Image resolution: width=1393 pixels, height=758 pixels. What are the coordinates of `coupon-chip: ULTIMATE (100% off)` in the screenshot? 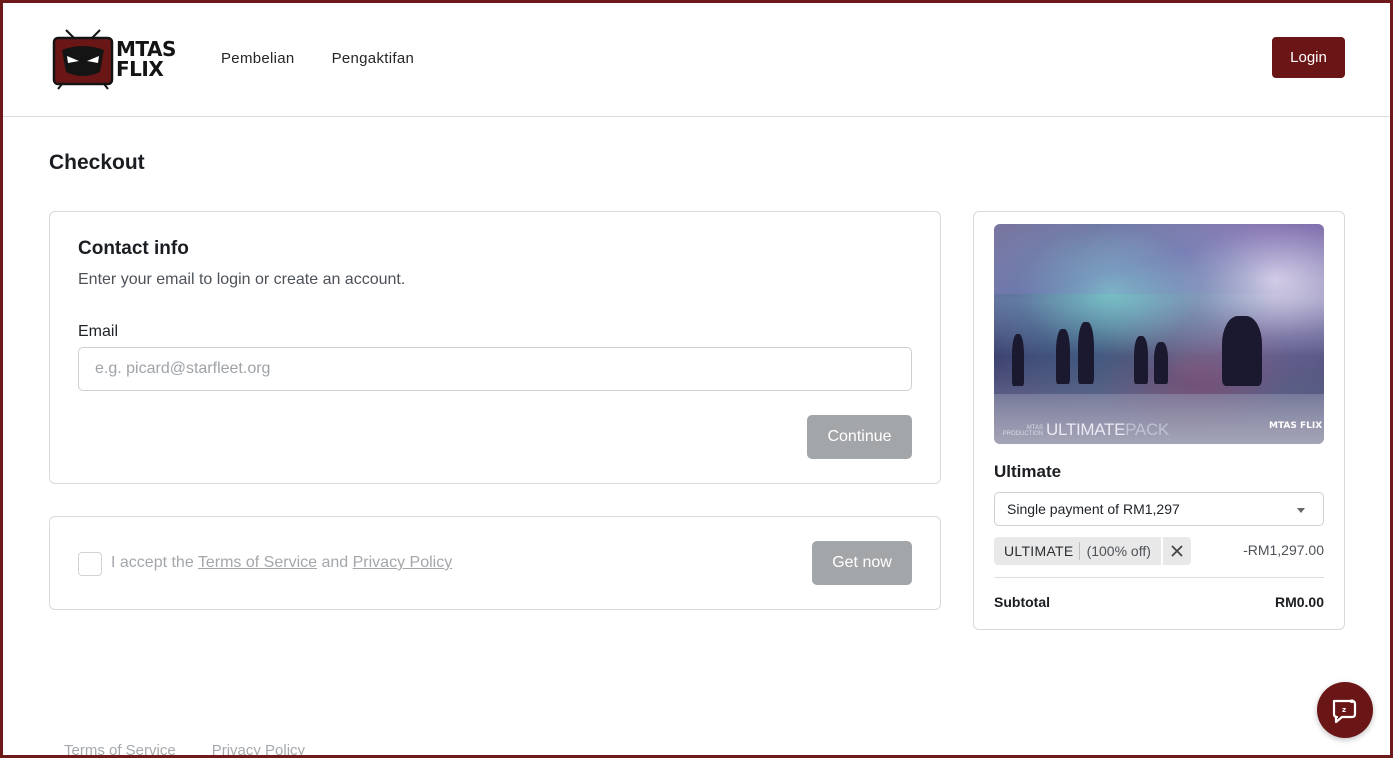 It's located at (1092, 551).